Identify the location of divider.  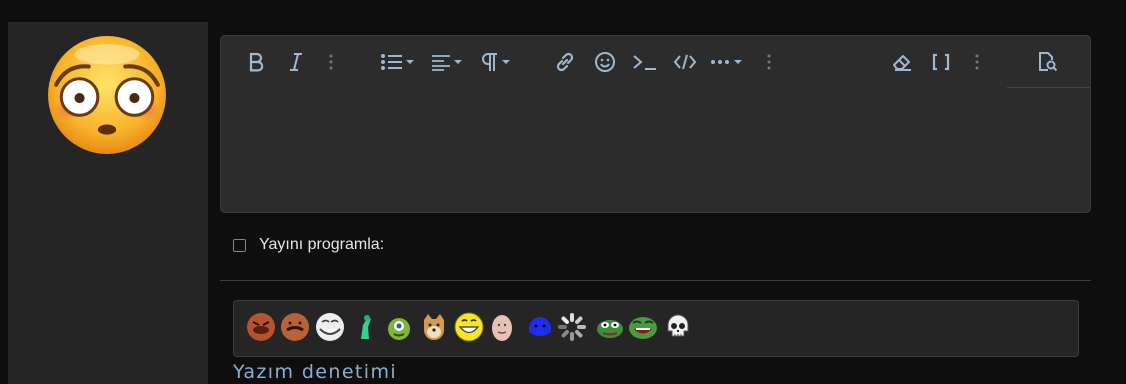
(655, 280).